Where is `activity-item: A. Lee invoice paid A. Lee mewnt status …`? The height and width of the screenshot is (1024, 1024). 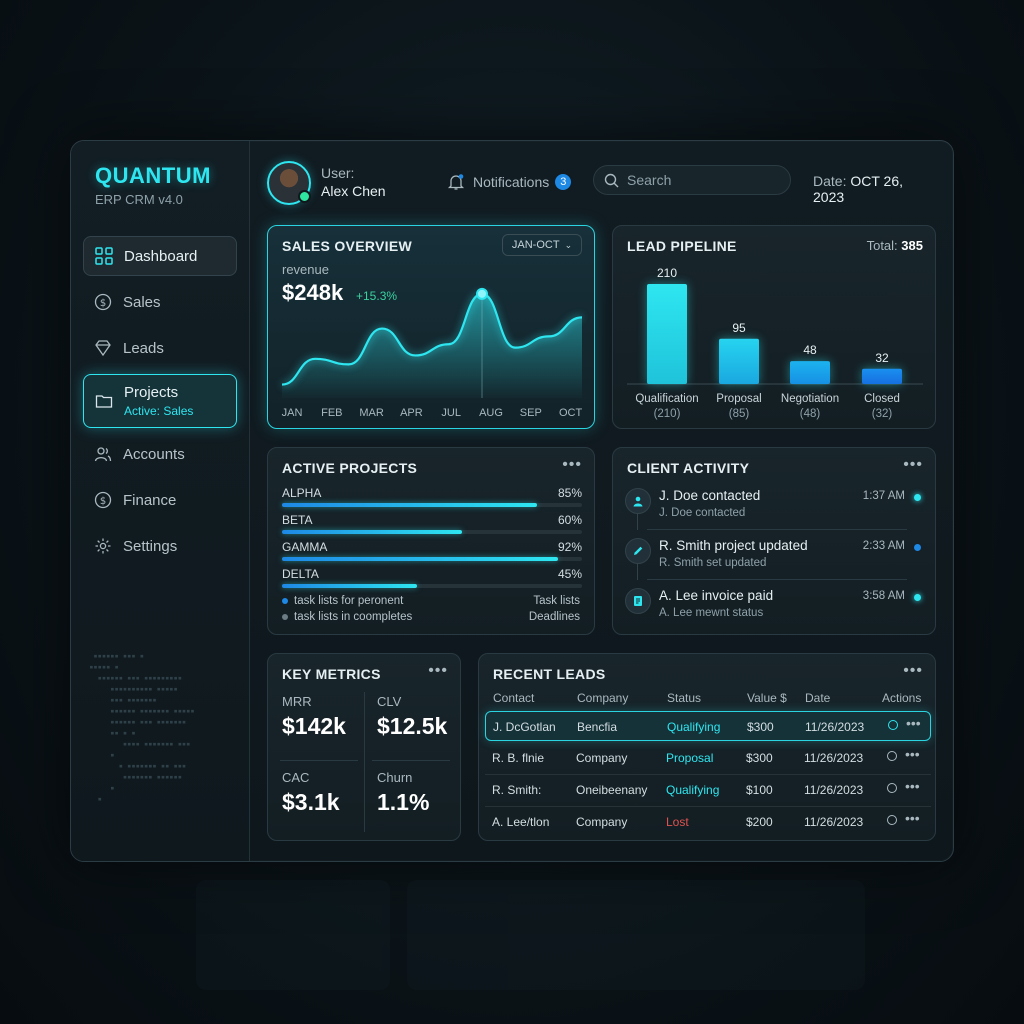 activity-item: A. Lee invoice paid A. Lee mewnt status … is located at coordinates (775, 608).